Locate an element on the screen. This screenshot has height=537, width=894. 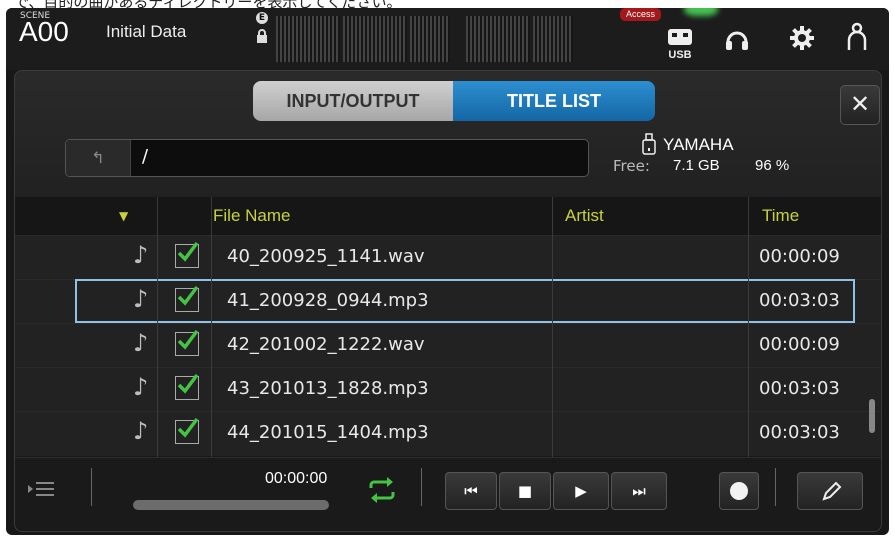
close-button: ✕ is located at coordinates (860, 105).